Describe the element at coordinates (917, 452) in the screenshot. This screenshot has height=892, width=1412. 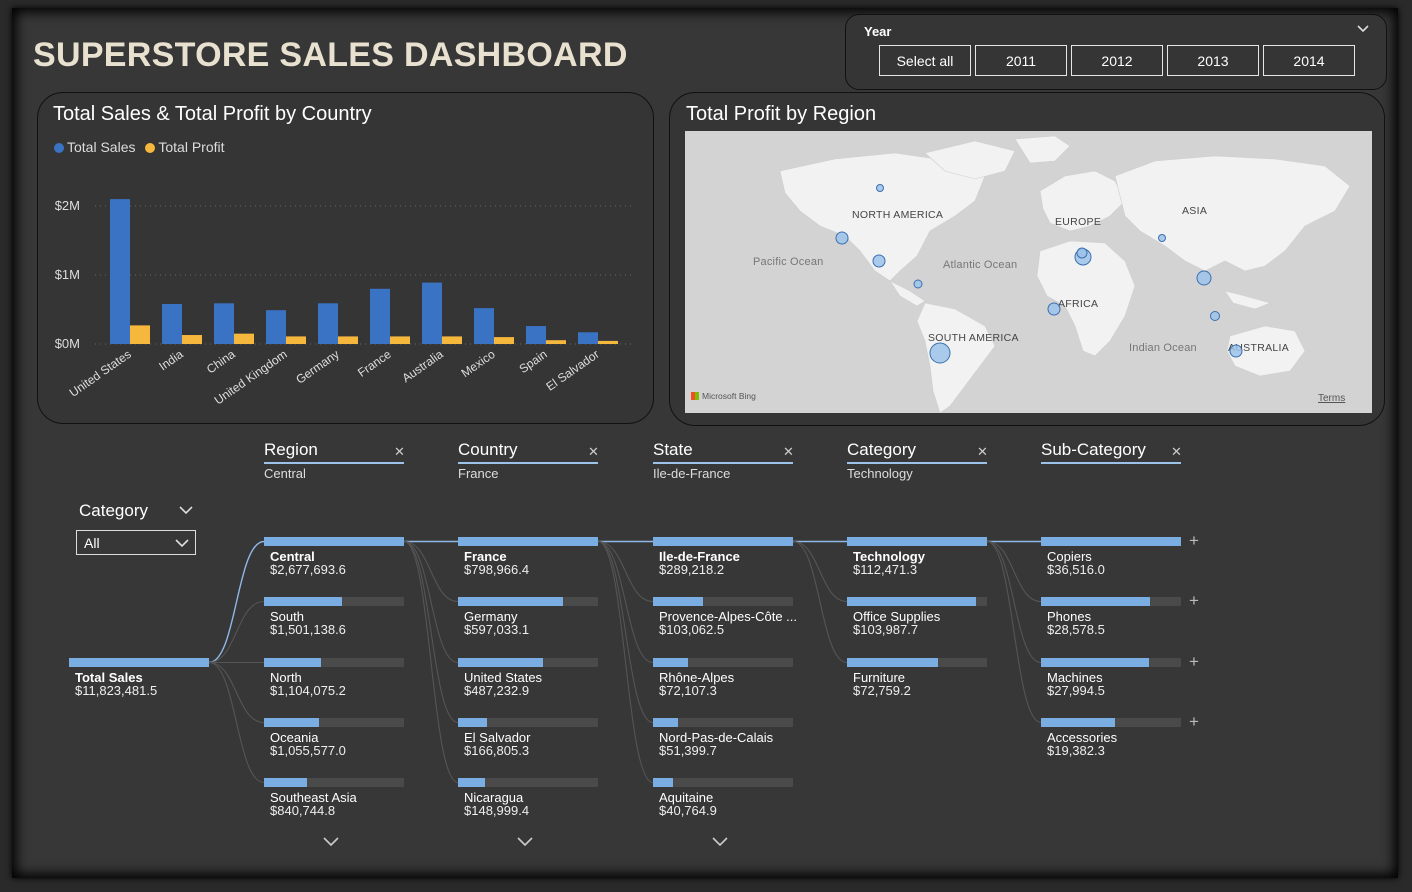
I see `level-header: Category` at that location.